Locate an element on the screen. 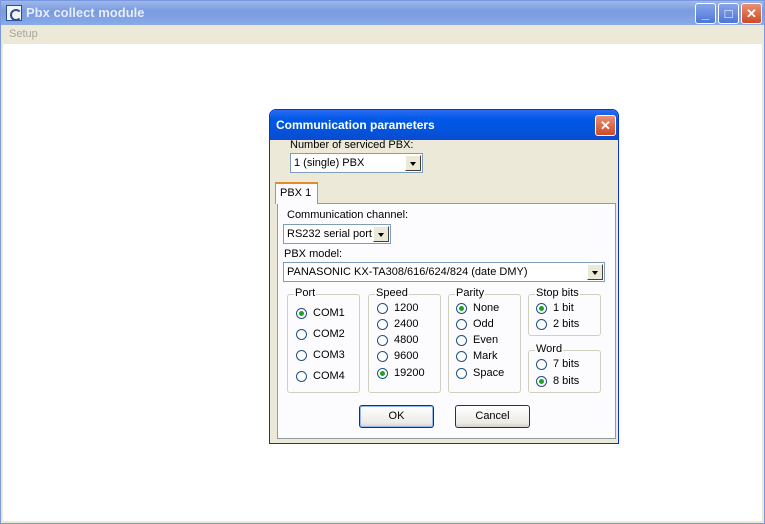 The width and height of the screenshot is (765, 524). pbx-count-select: 1 (single) PBX is located at coordinates (356, 163).